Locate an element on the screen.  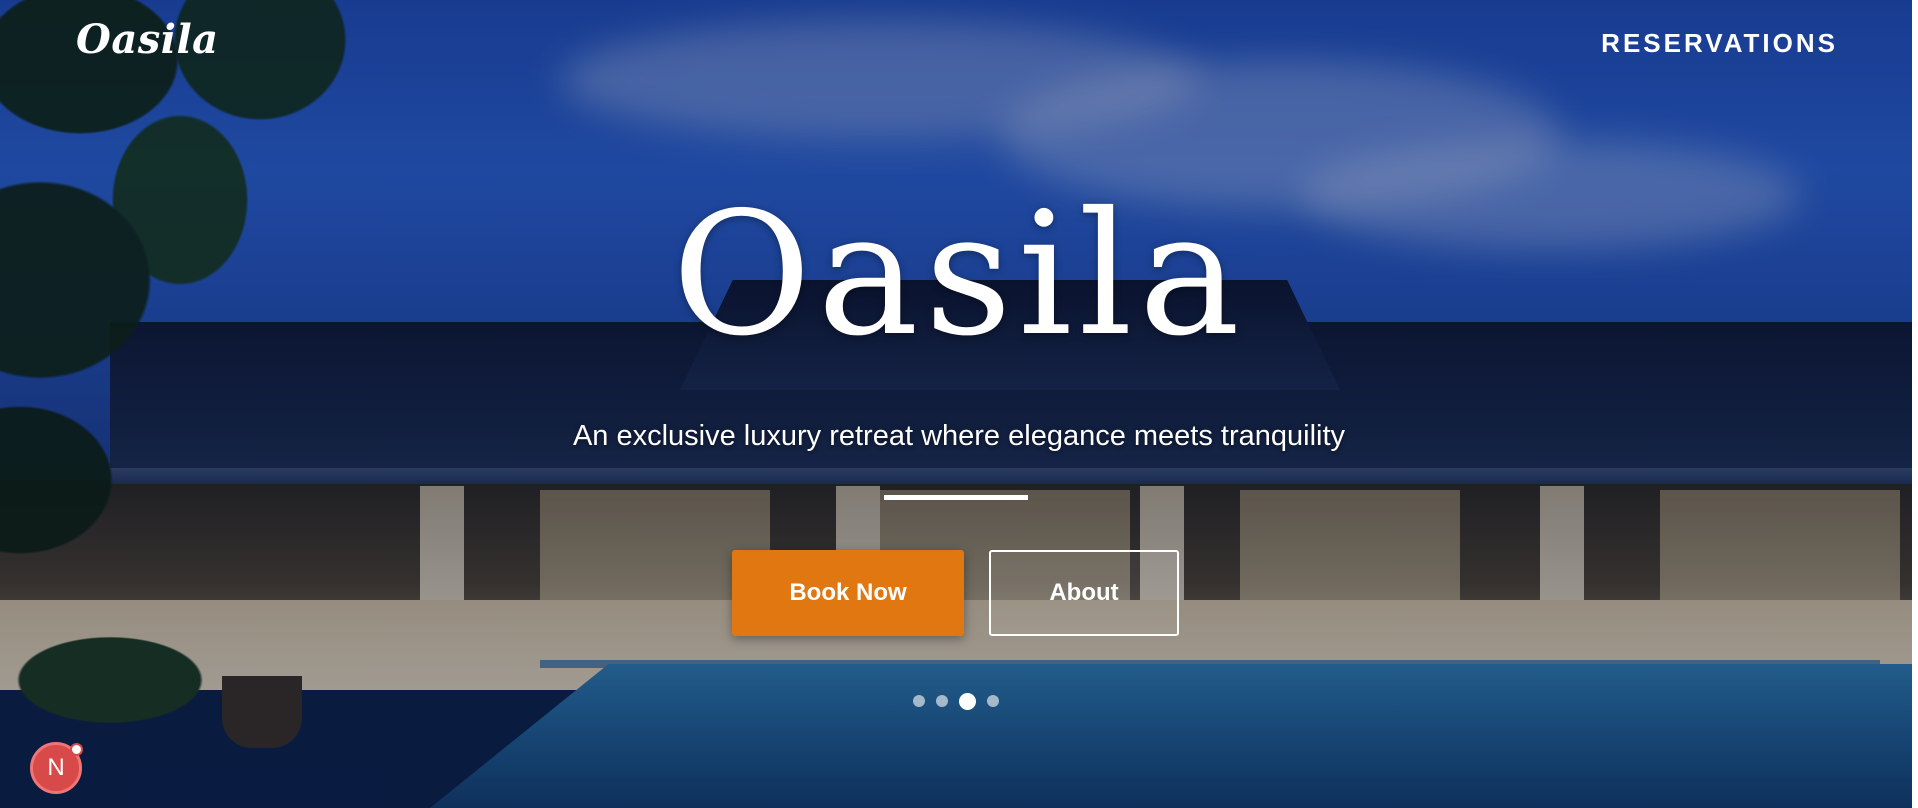
brand-logo: Oasila is located at coordinates (147, 39).